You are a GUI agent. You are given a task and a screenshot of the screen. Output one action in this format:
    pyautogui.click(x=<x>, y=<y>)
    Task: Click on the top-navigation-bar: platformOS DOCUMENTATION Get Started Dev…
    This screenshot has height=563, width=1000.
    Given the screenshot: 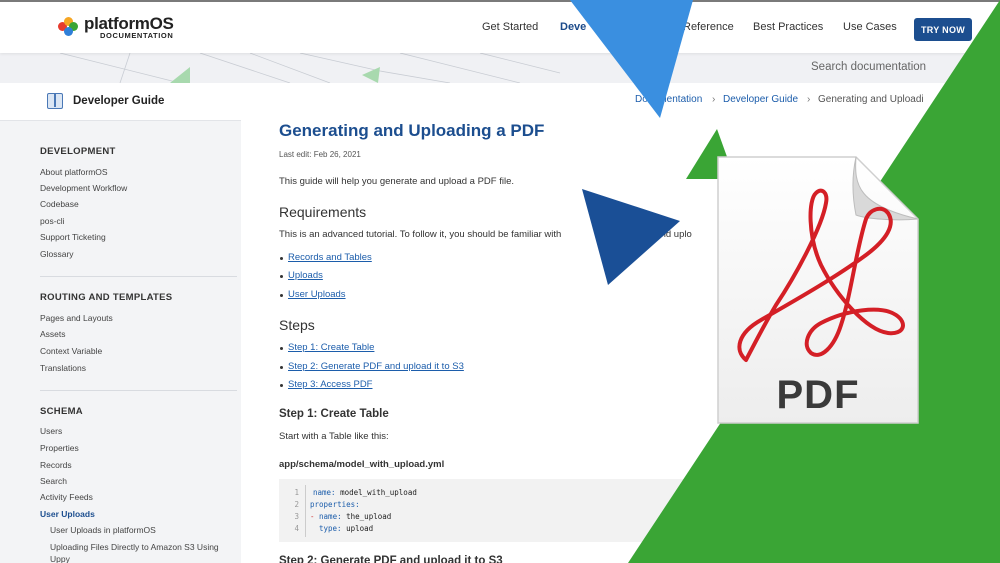 What is the action you would take?
    pyautogui.click(x=500, y=26)
    